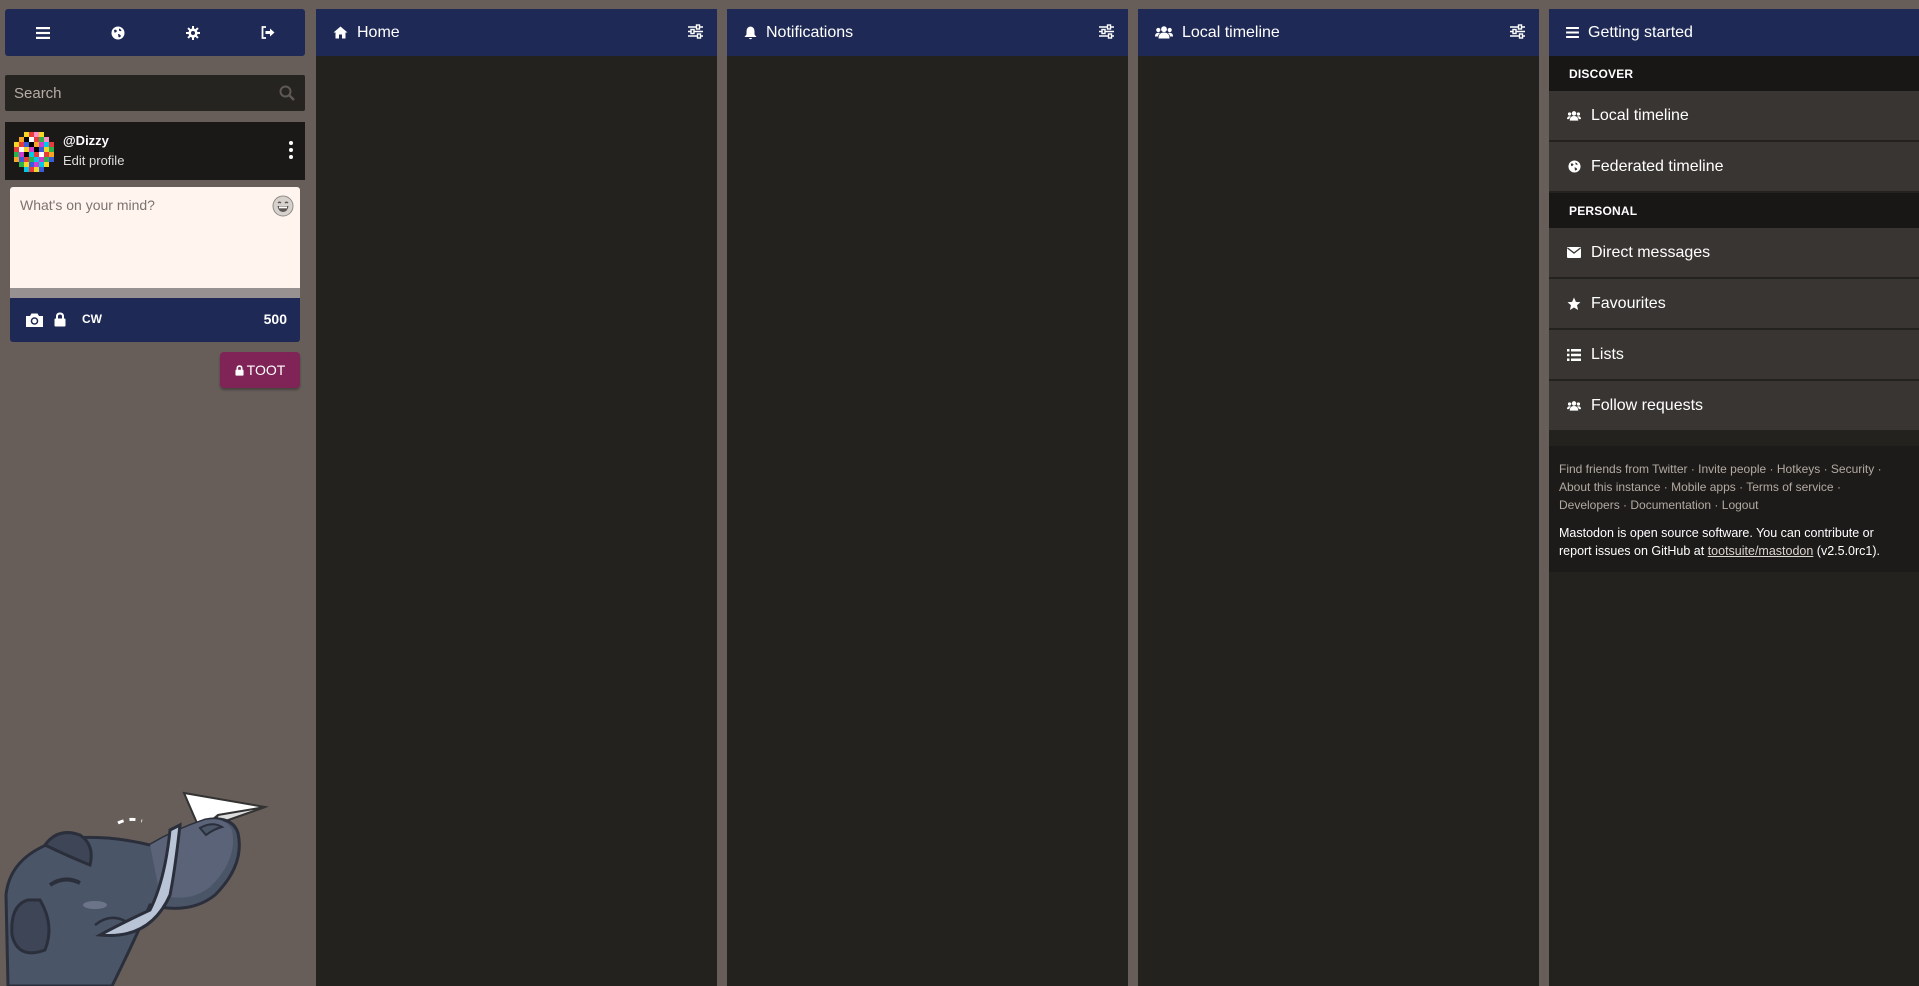  Describe the element at coordinates (140, 237) in the screenshot. I see `compose-textarea` at that location.